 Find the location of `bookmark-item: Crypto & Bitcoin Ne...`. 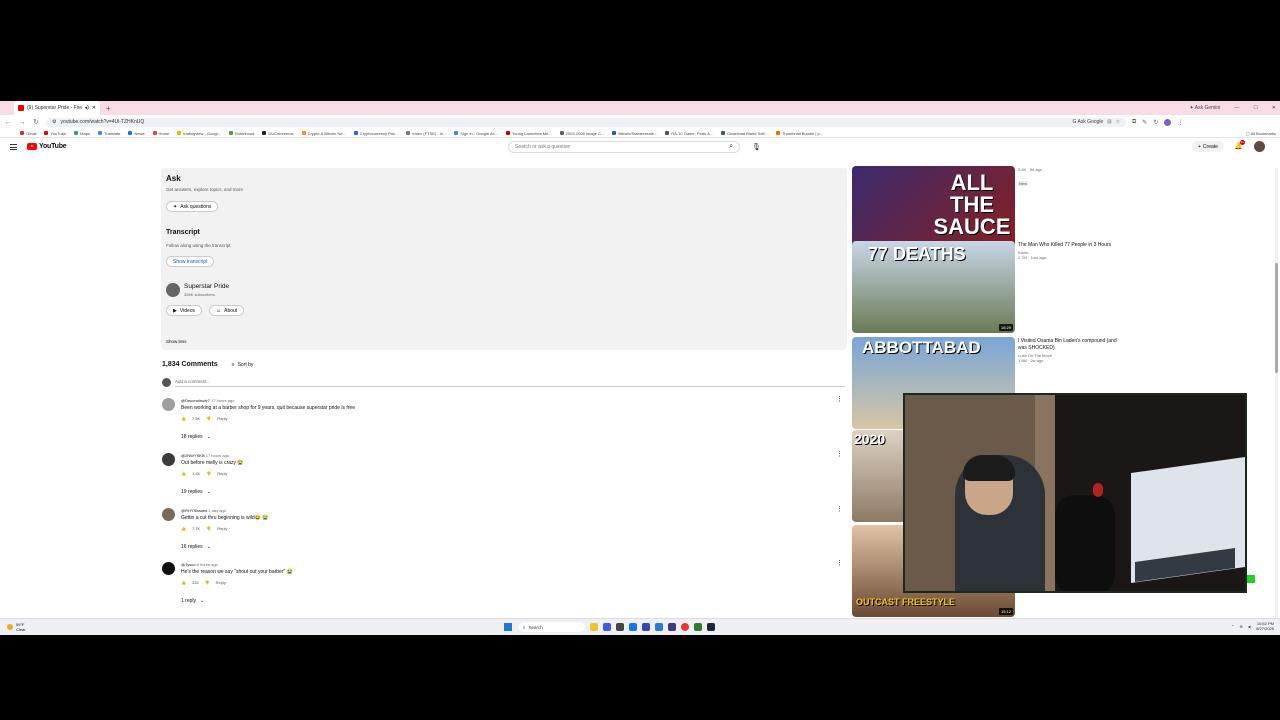

bookmark-item: Crypto & Bitcoin Ne... is located at coordinates (323, 133).